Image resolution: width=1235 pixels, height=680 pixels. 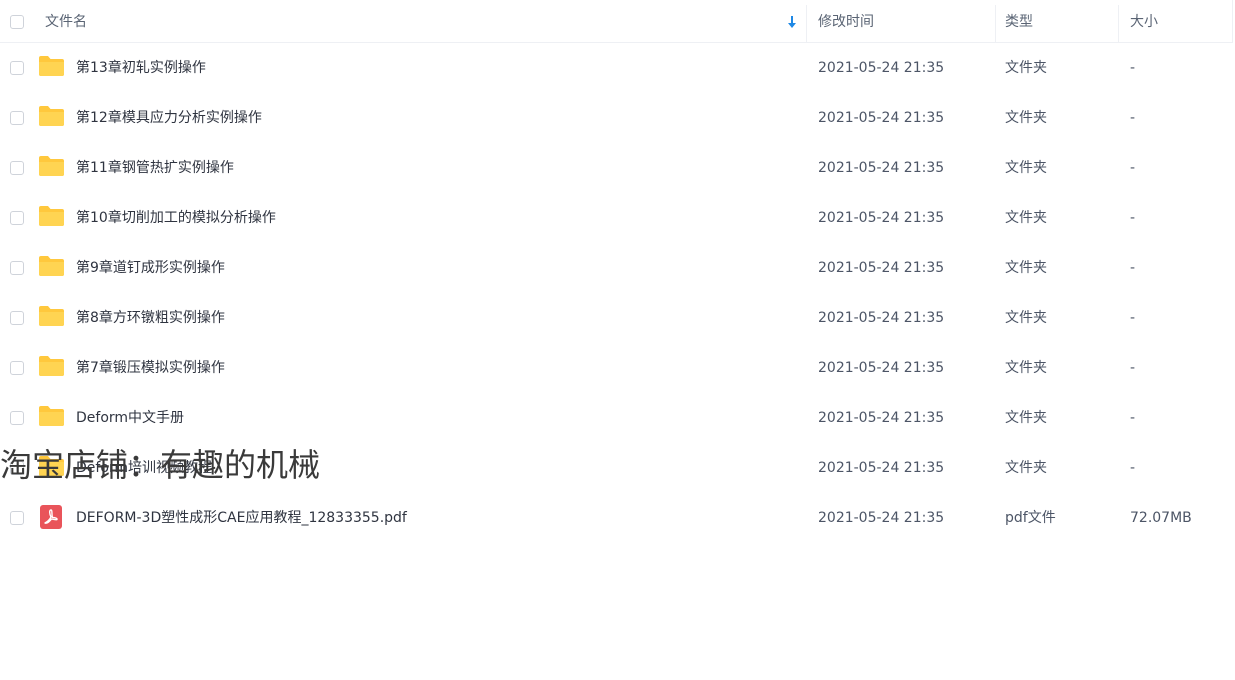 What do you see at coordinates (1161, 518) in the screenshot?
I see `file-size: 72.07MB` at bounding box center [1161, 518].